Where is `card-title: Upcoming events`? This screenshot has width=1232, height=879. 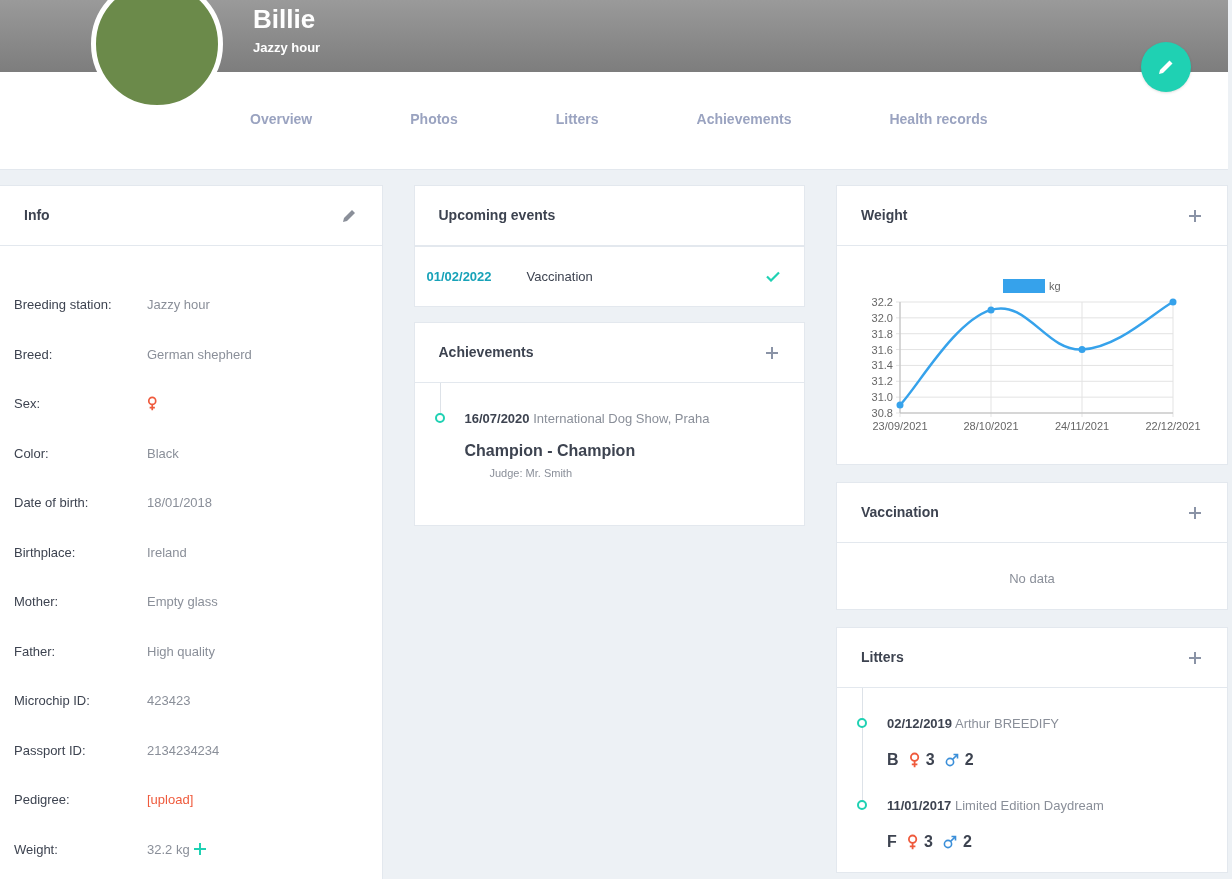 card-title: Upcoming events is located at coordinates (497, 215).